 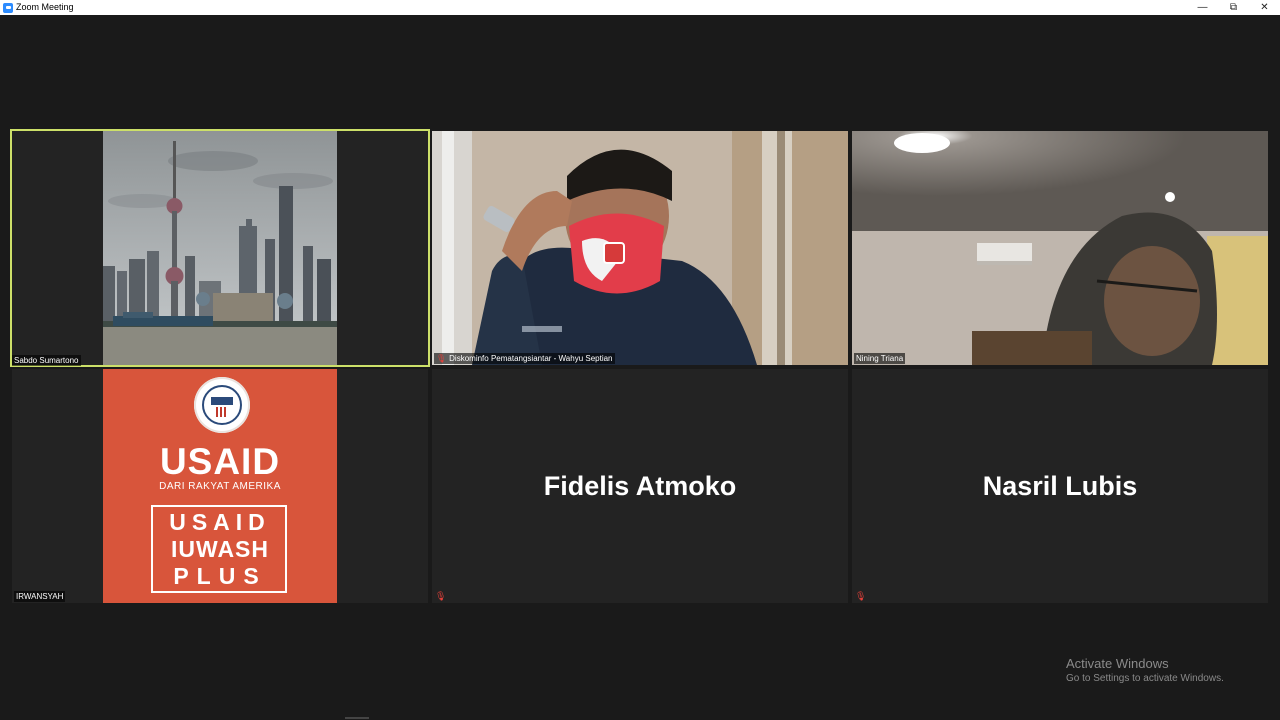 What do you see at coordinates (220, 576) in the screenshot?
I see `program-line-3: PLUS` at bounding box center [220, 576].